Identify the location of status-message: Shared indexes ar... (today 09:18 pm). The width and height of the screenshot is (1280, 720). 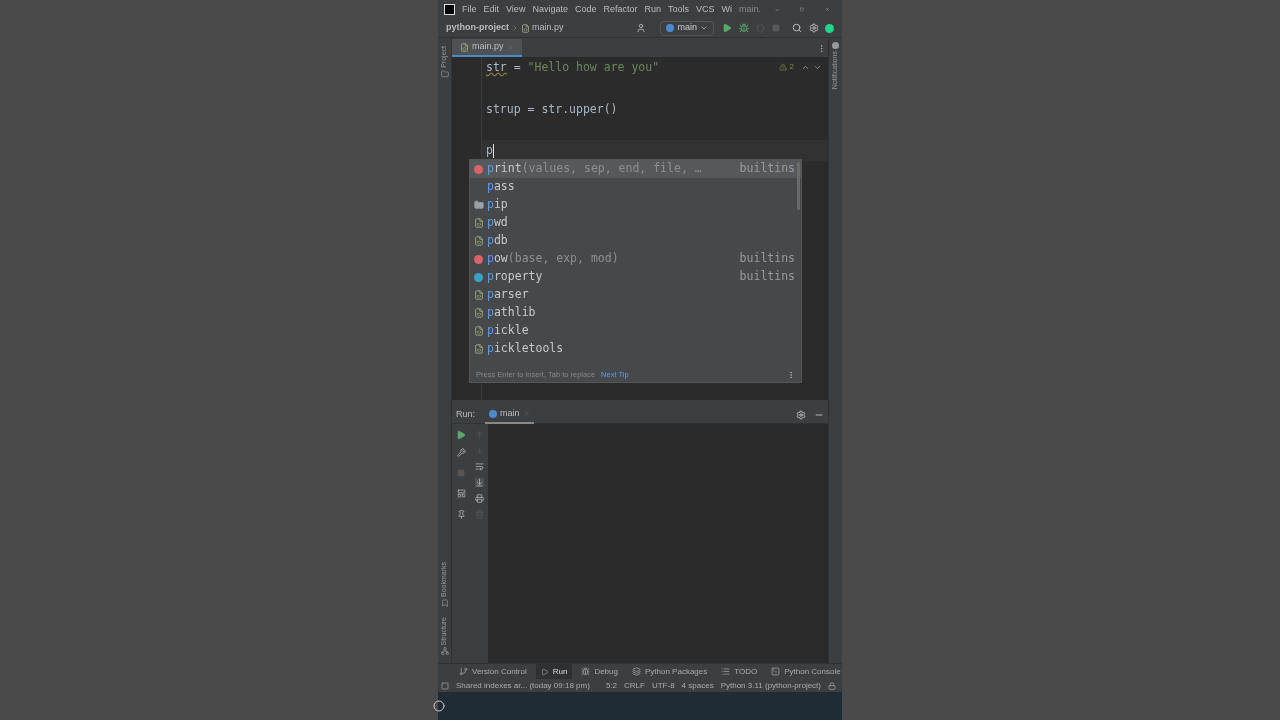
(523, 685).